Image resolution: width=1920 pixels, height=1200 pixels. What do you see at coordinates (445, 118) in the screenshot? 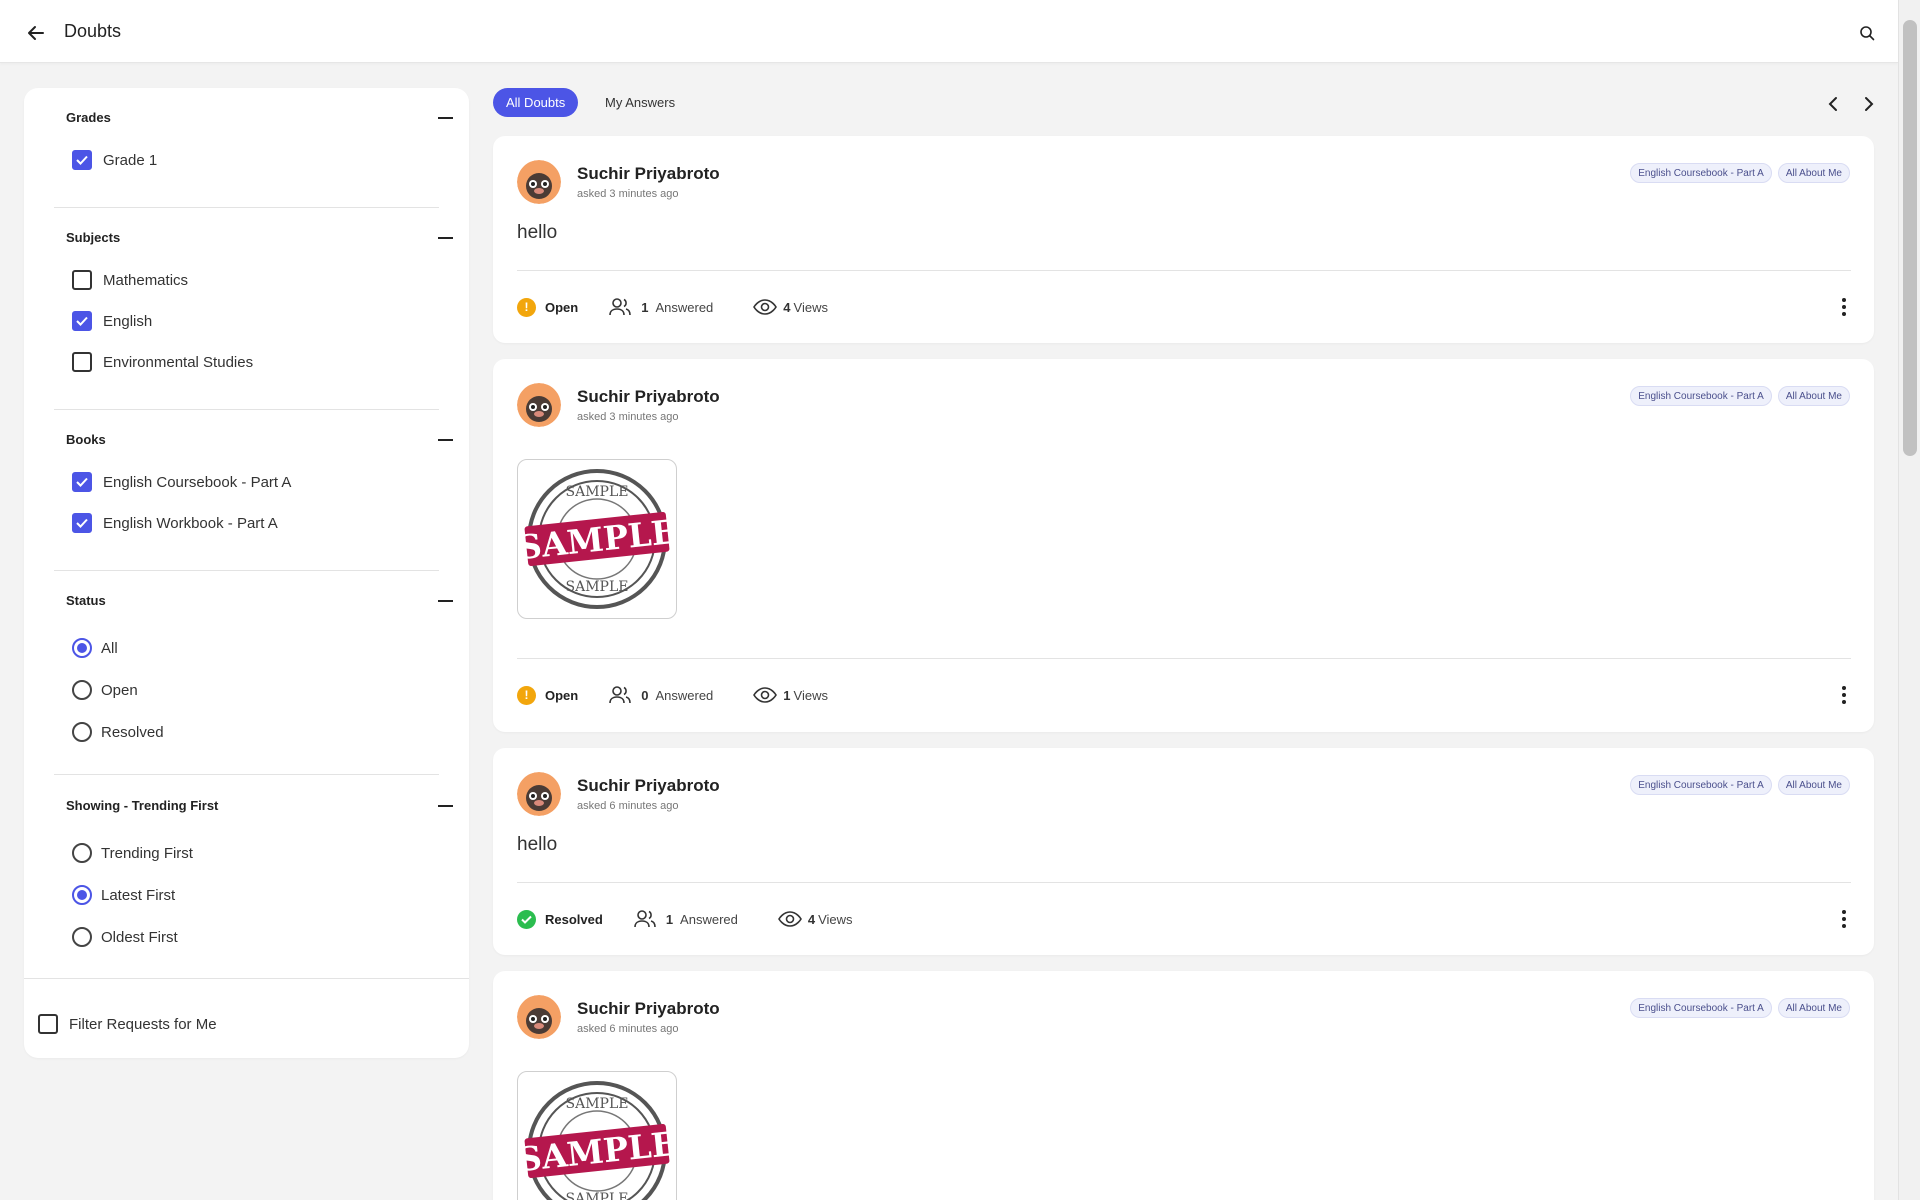
I see `grades-collapse-icon` at bounding box center [445, 118].